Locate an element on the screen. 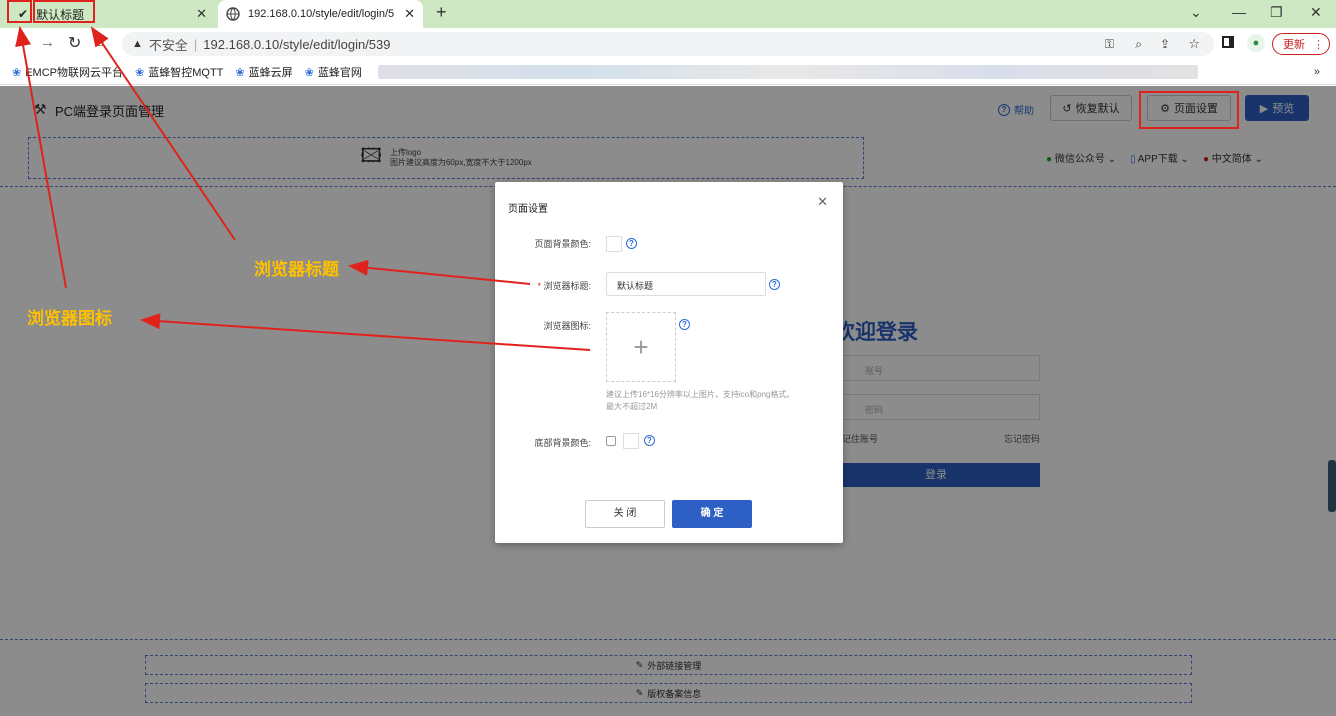 The height and width of the screenshot is (716, 1336). bookmark-emcp: ❀ EMCP物联网云平台 is located at coordinates (67, 72).